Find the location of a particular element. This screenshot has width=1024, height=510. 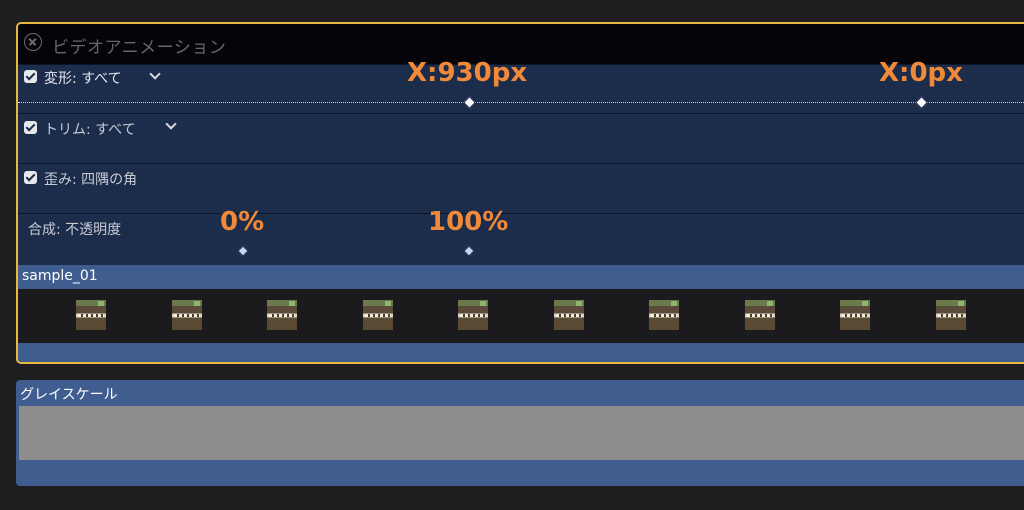

close-circle-icon is located at coordinates (33, 42).